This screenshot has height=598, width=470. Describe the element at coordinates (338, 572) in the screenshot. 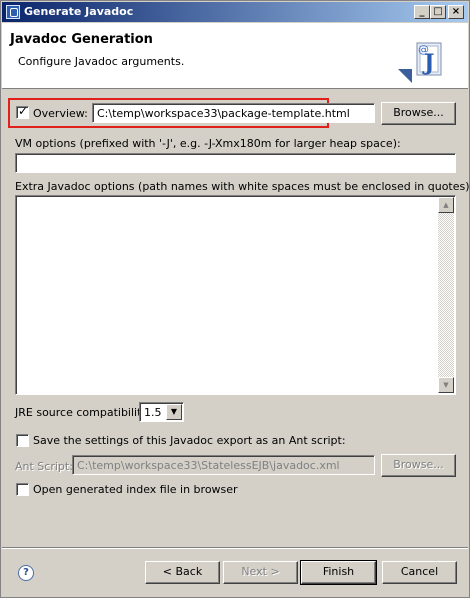

I see `finish-button: Finish` at that location.